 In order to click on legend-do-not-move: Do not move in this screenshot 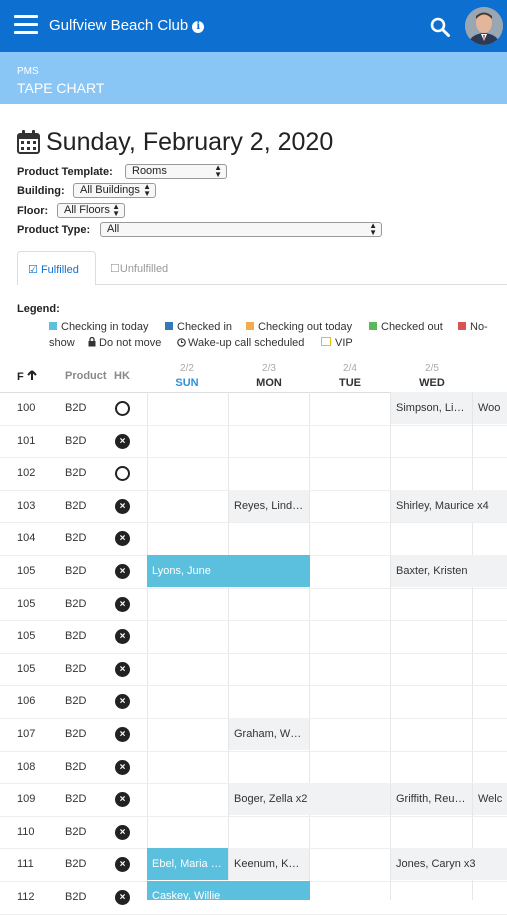, I will do `click(124, 342)`.